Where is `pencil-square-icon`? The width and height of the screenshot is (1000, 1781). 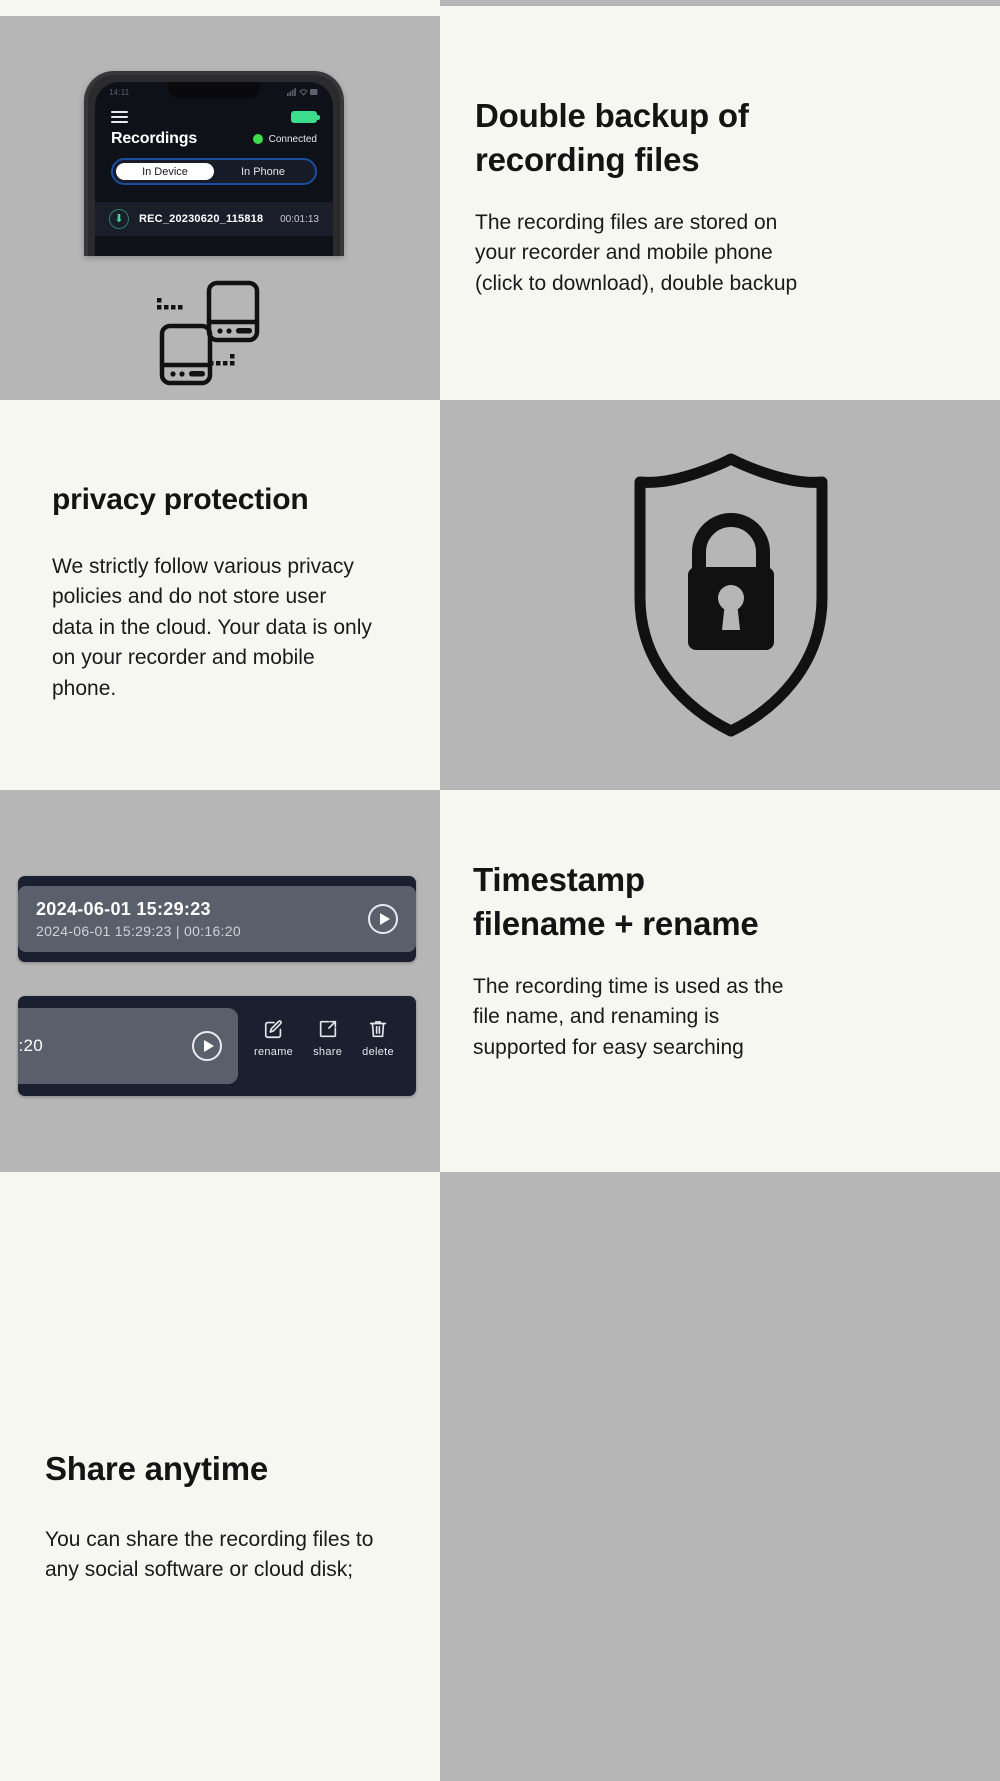 pencil-square-icon is located at coordinates (273, 1029).